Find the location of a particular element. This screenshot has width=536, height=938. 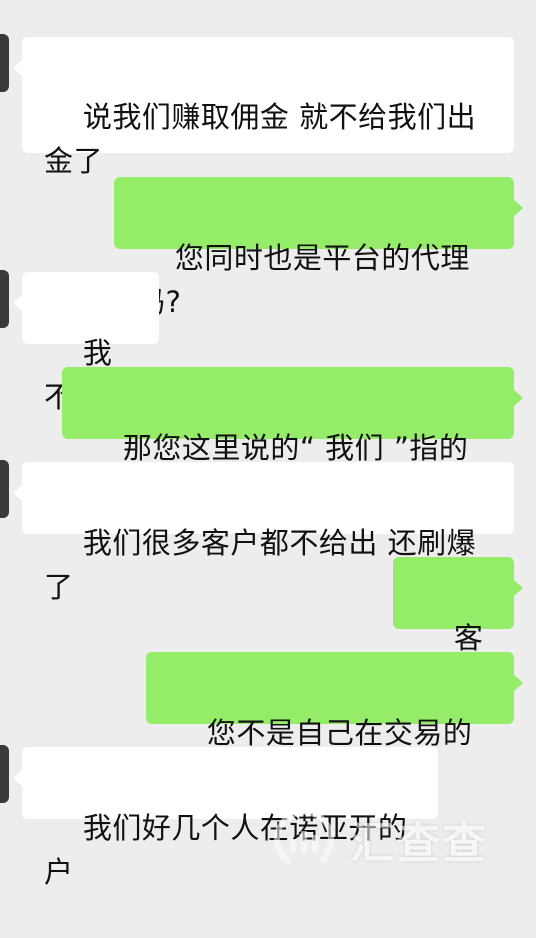

outgoing-message-bubble: 您不是自己在交易的吗? is located at coordinates (334, 723).